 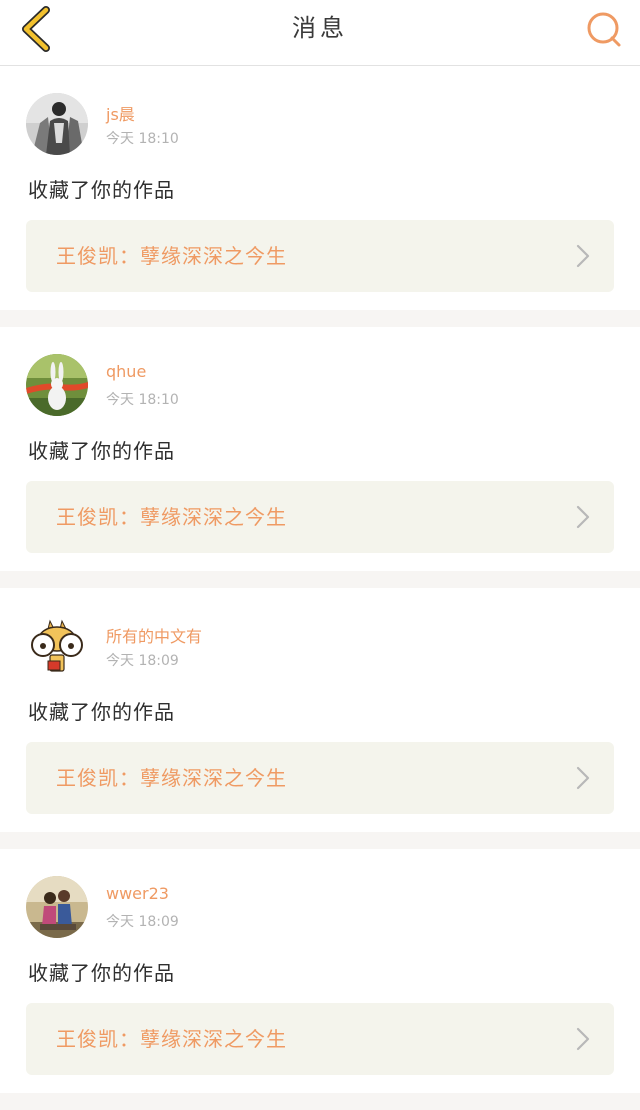 I want to click on search-icon, so click(x=604, y=29).